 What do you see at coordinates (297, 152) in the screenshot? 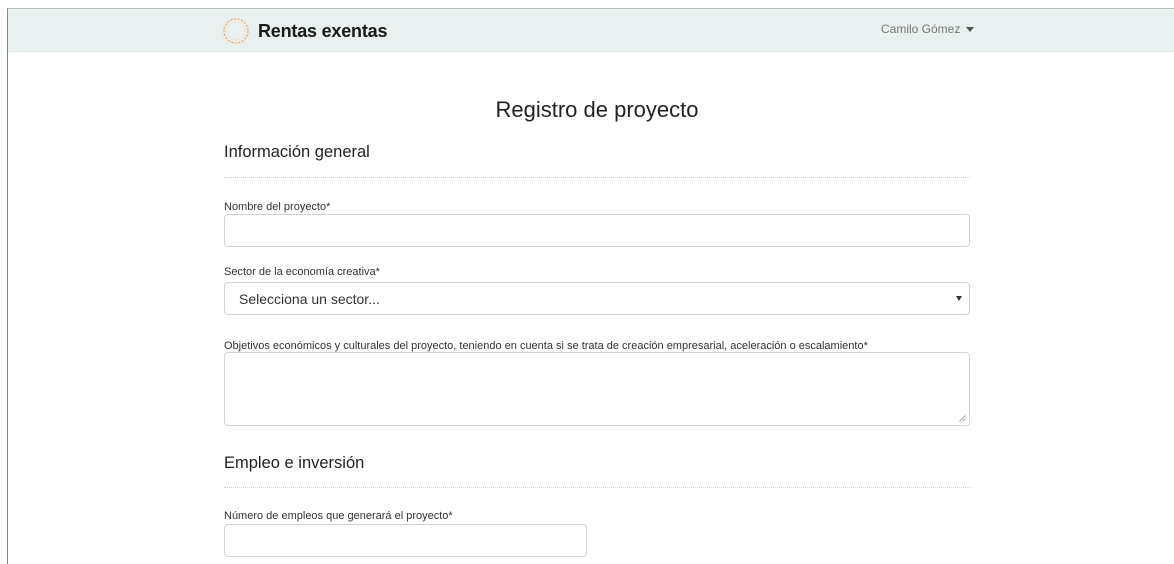
I see `section-title-general: Información general` at bounding box center [297, 152].